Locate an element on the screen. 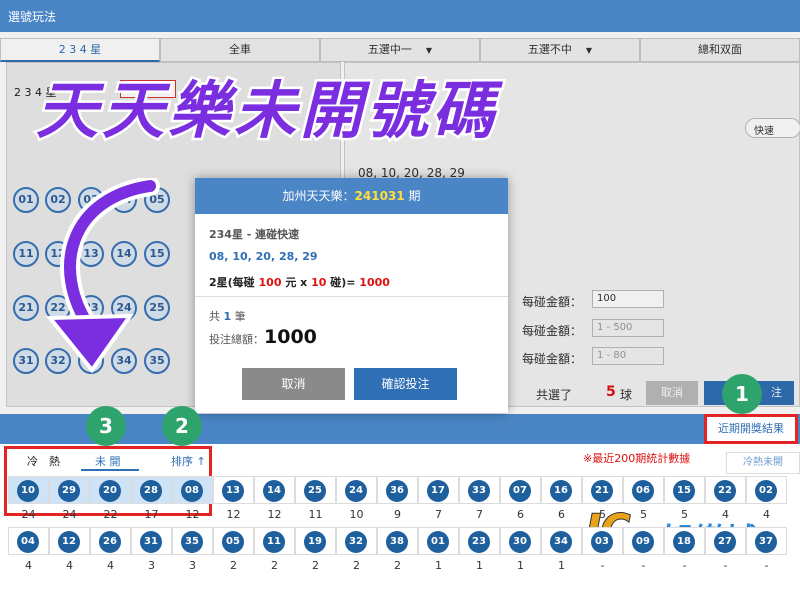 The height and width of the screenshot is (600, 800). number-ball: 12 is located at coordinates (69, 542).